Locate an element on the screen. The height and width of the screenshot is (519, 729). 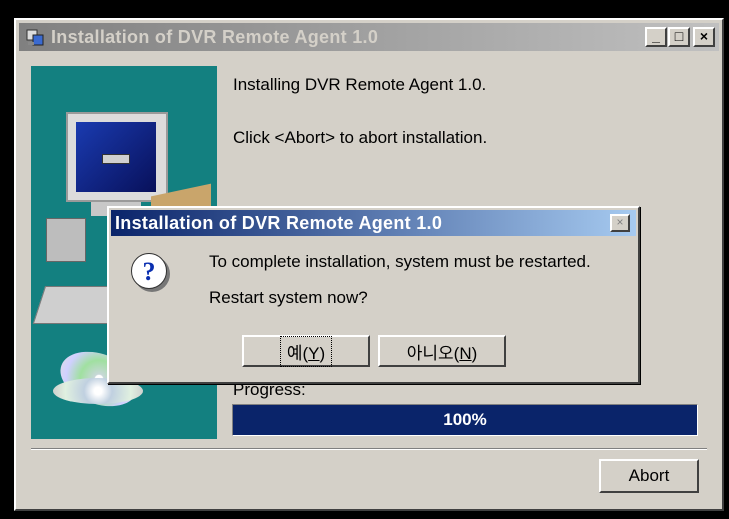
no-button: 아니오(N) is located at coordinates (442, 351).